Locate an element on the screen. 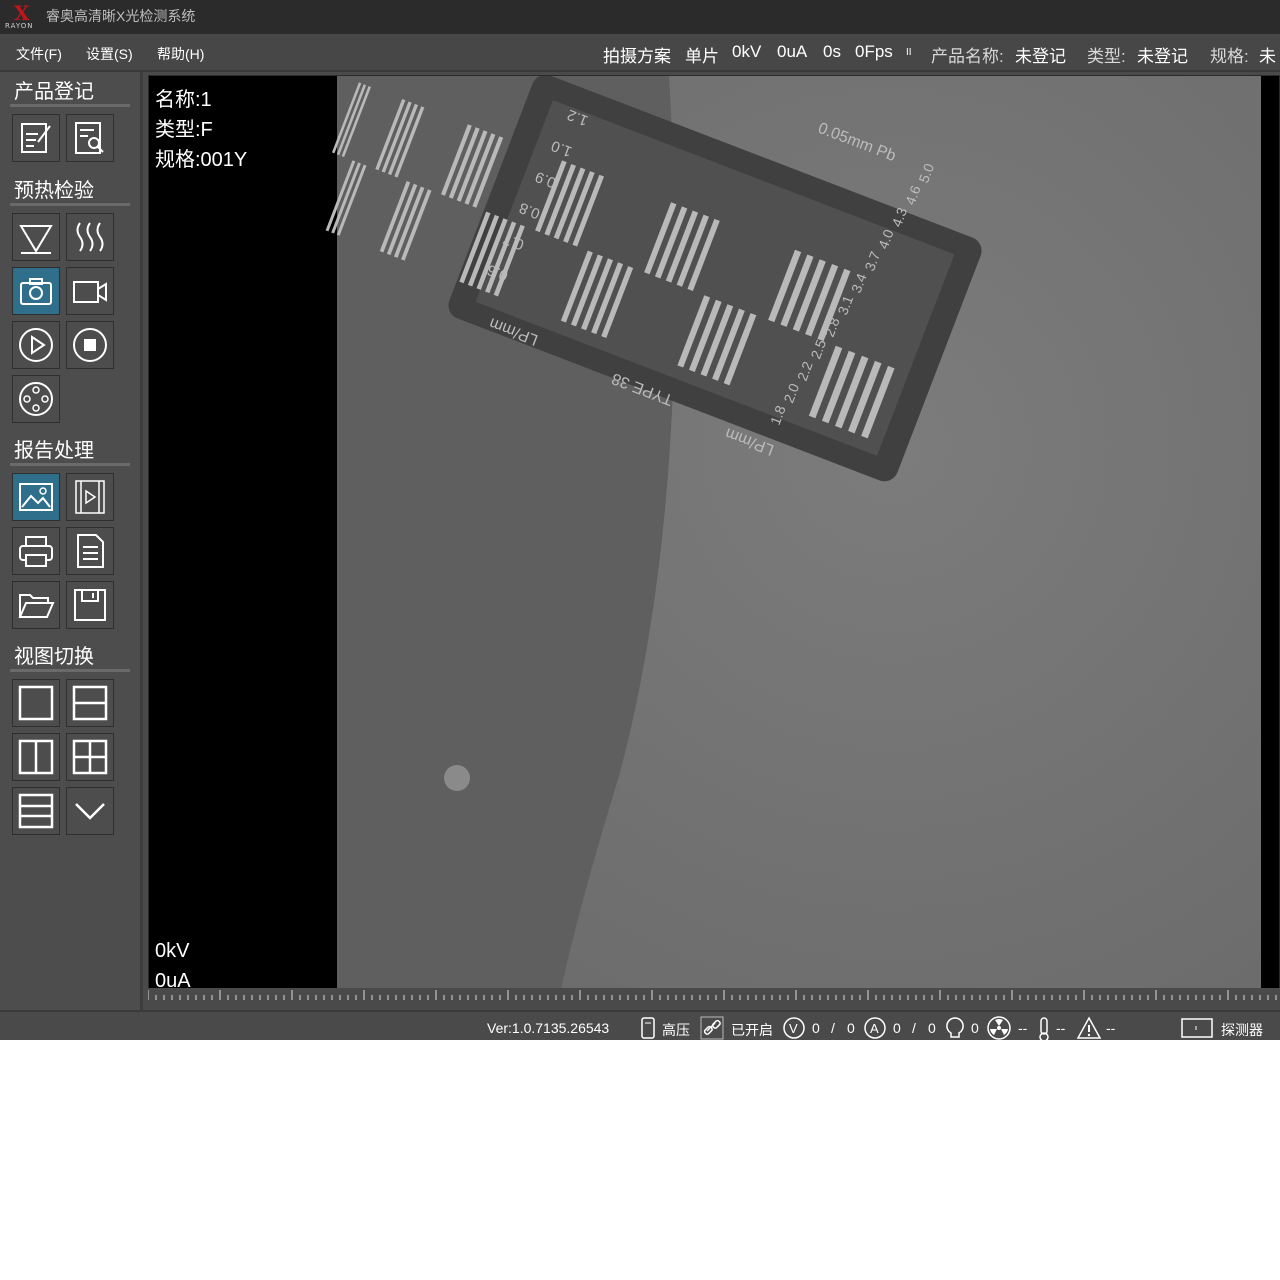 This screenshot has height=1280, width=1280. kv-value: 0kV is located at coordinates (747, 51).